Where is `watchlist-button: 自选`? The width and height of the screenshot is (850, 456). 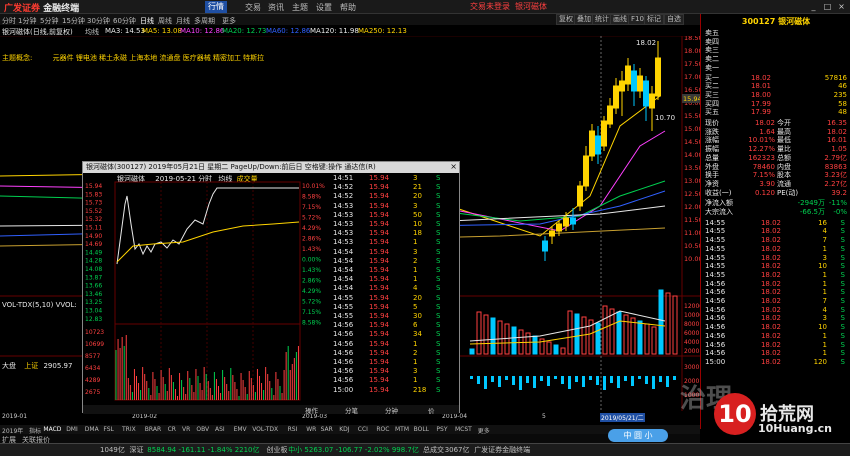 watchlist-button: 自选 is located at coordinates (674, 19).